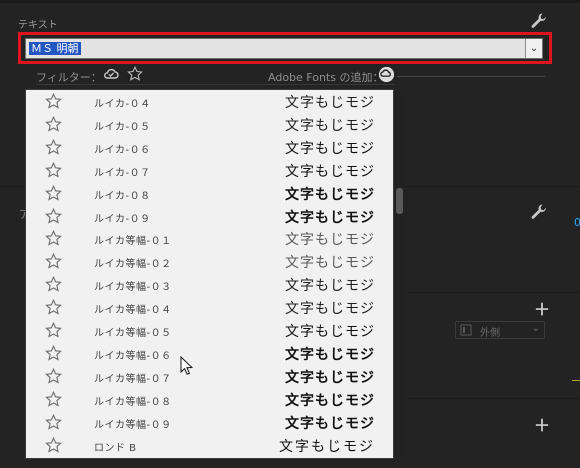 The width and height of the screenshot is (580, 468). What do you see at coordinates (133, 265) in the screenshot?
I see `font-name: ルイカ等幅-０２` at bounding box center [133, 265].